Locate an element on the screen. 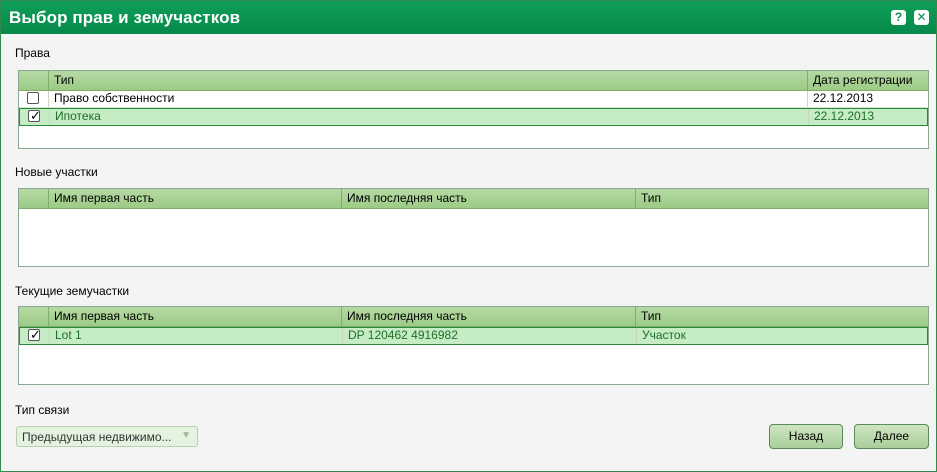 This screenshot has width=937, height=472. chevron-down-icon: ▼ is located at coordinates (186, 435).